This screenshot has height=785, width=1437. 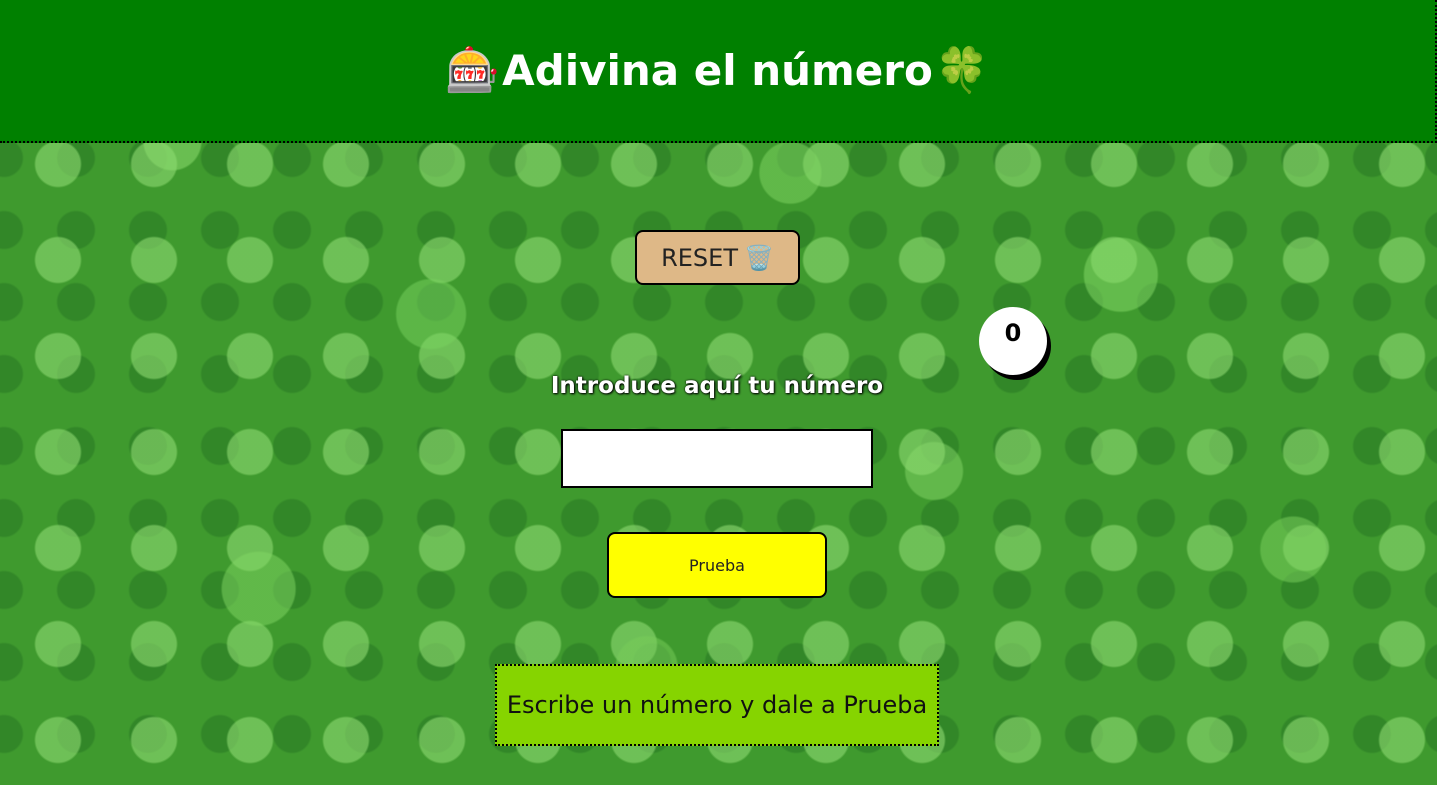 I want to click on trash-can-icon: 🗑️, so click(x=759, y=257).